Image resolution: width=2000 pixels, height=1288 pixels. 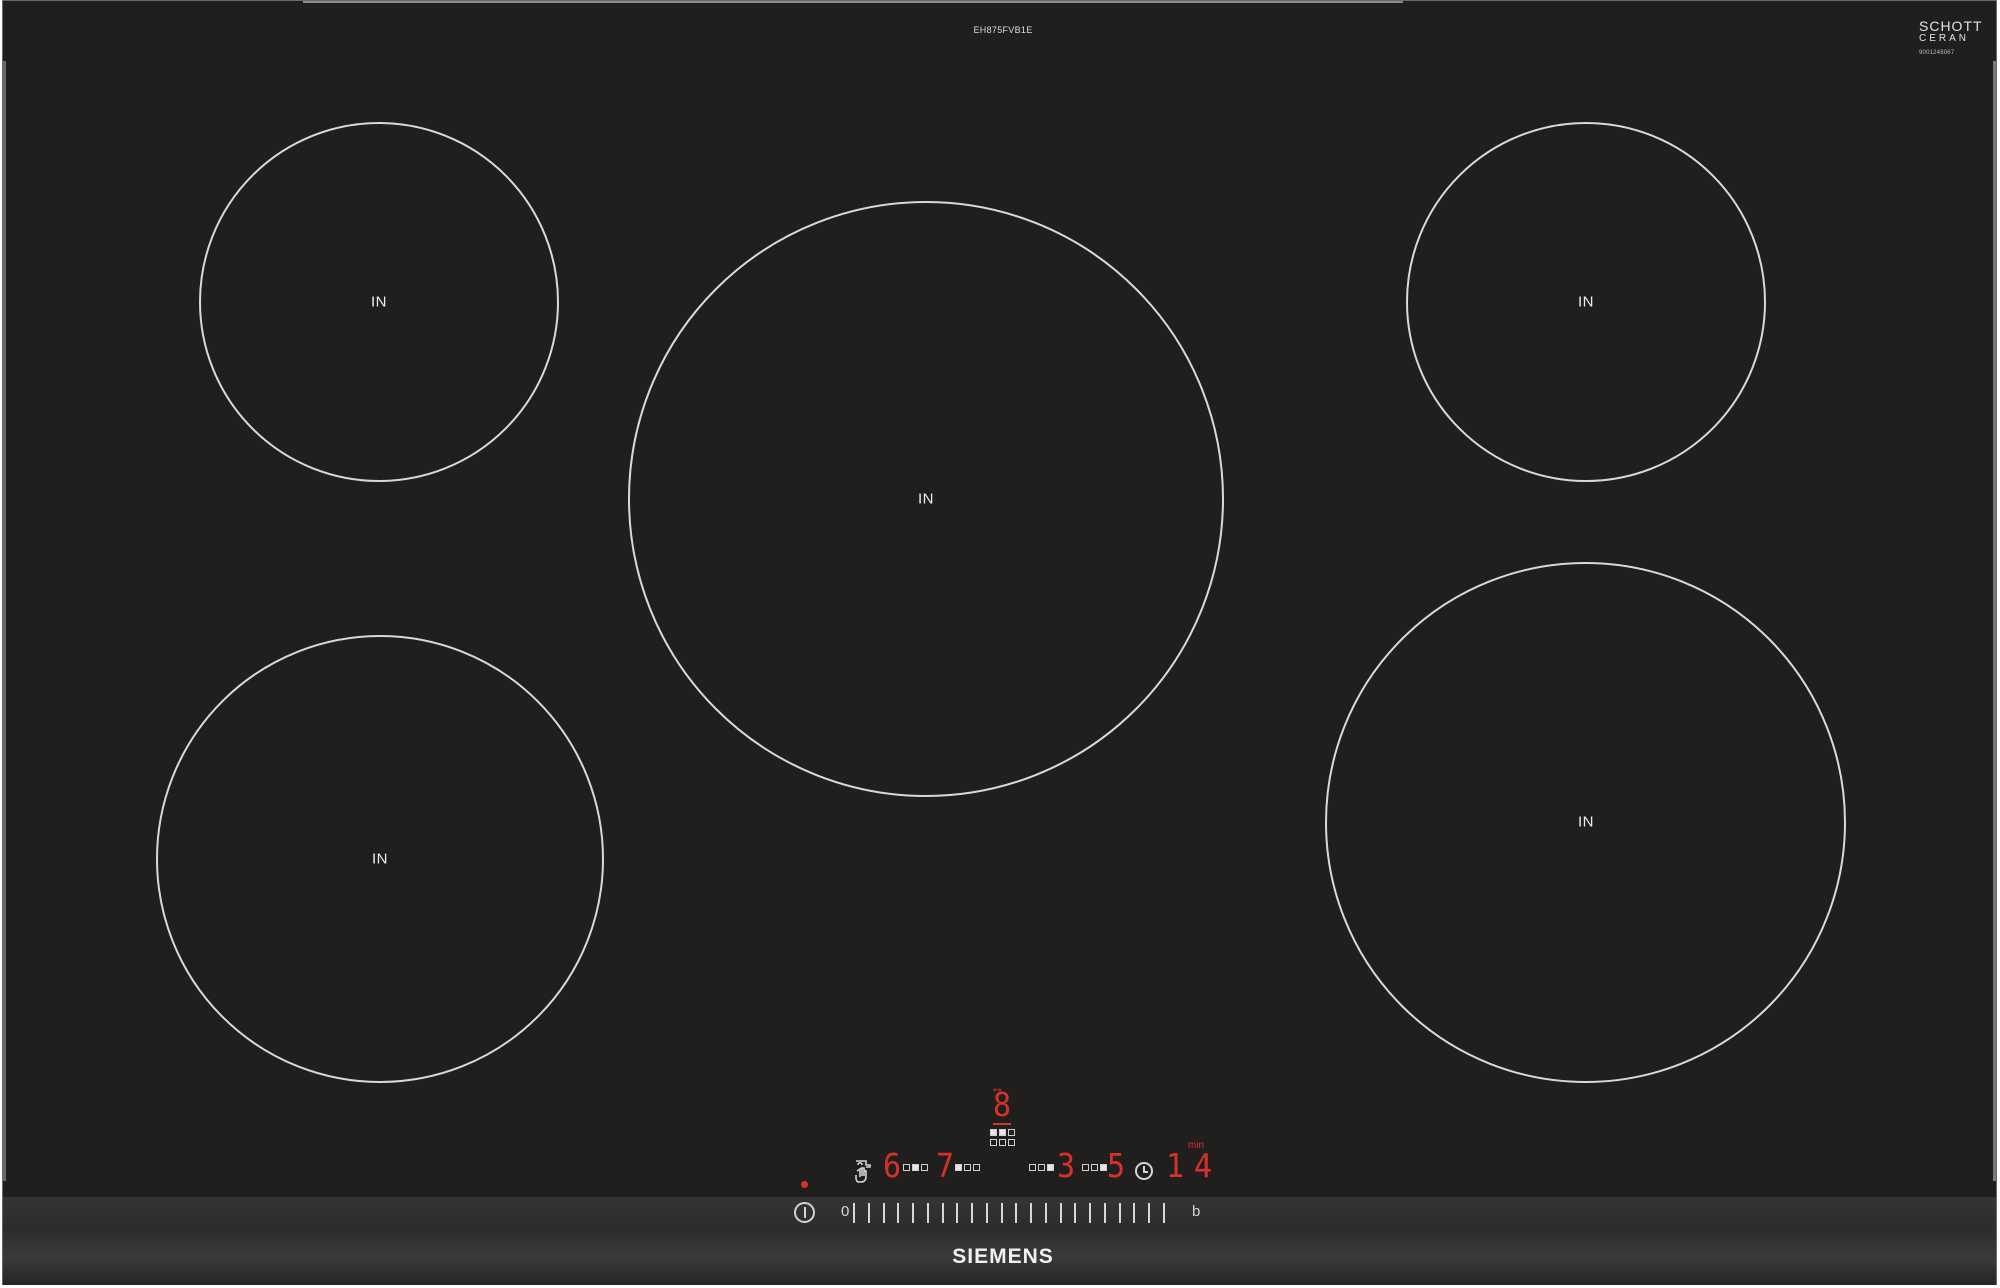 I want to click on power-level-slider, so click(x=1009, y=1213).